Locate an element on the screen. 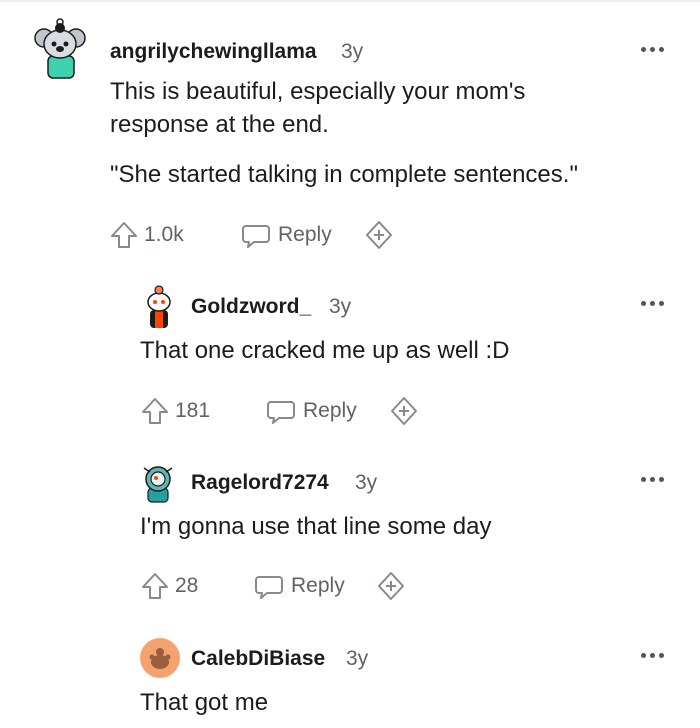 This screenshot has height=728, width=700. comment-actions: 1.0k Reply is located at coordinates (258, 235).